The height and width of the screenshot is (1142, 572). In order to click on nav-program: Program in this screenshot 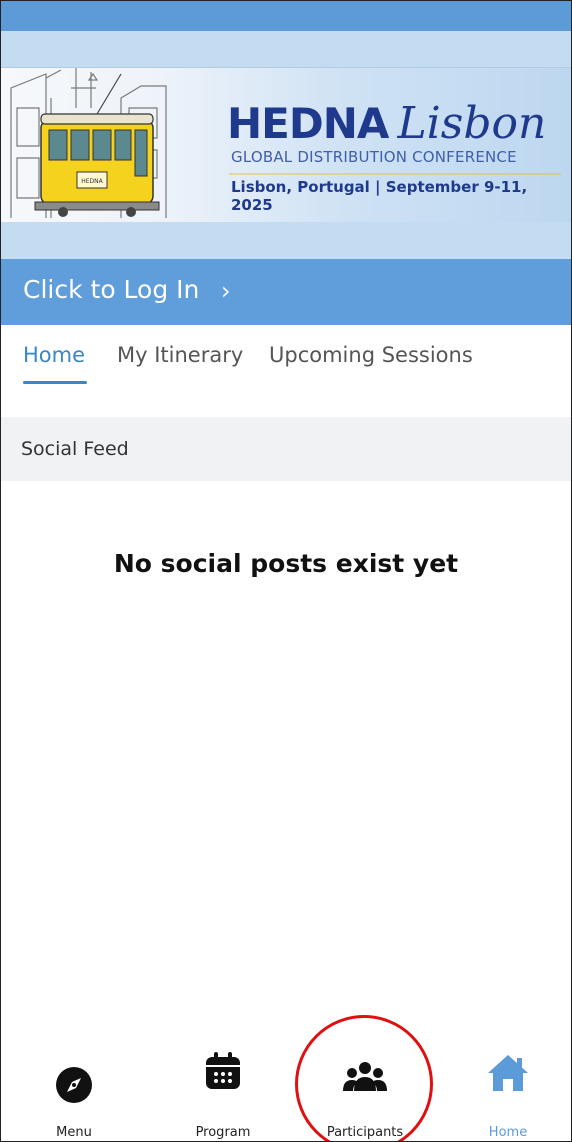, I will do `click(223, 1086)`.